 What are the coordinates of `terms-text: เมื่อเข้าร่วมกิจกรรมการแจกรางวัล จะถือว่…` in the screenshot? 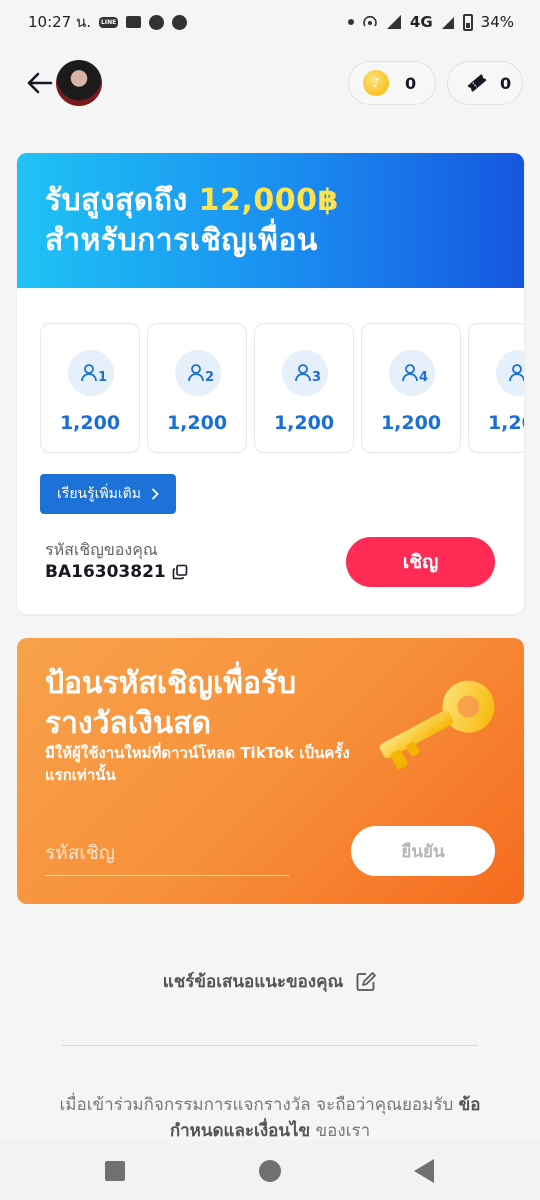 It's located at (270, 1118).